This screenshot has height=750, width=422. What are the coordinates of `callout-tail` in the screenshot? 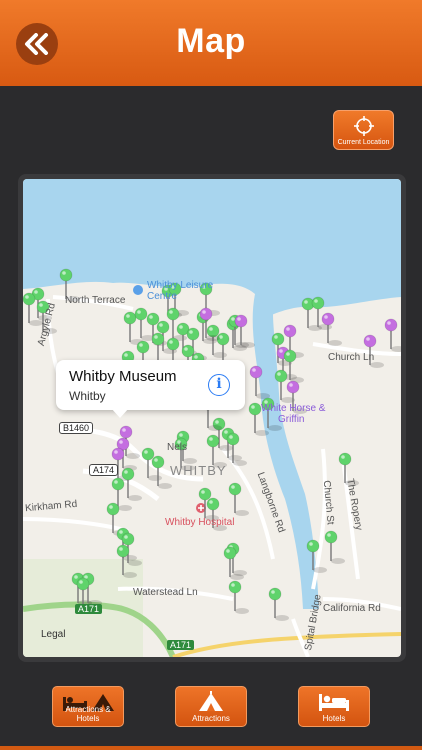 It's located at (120, 413).